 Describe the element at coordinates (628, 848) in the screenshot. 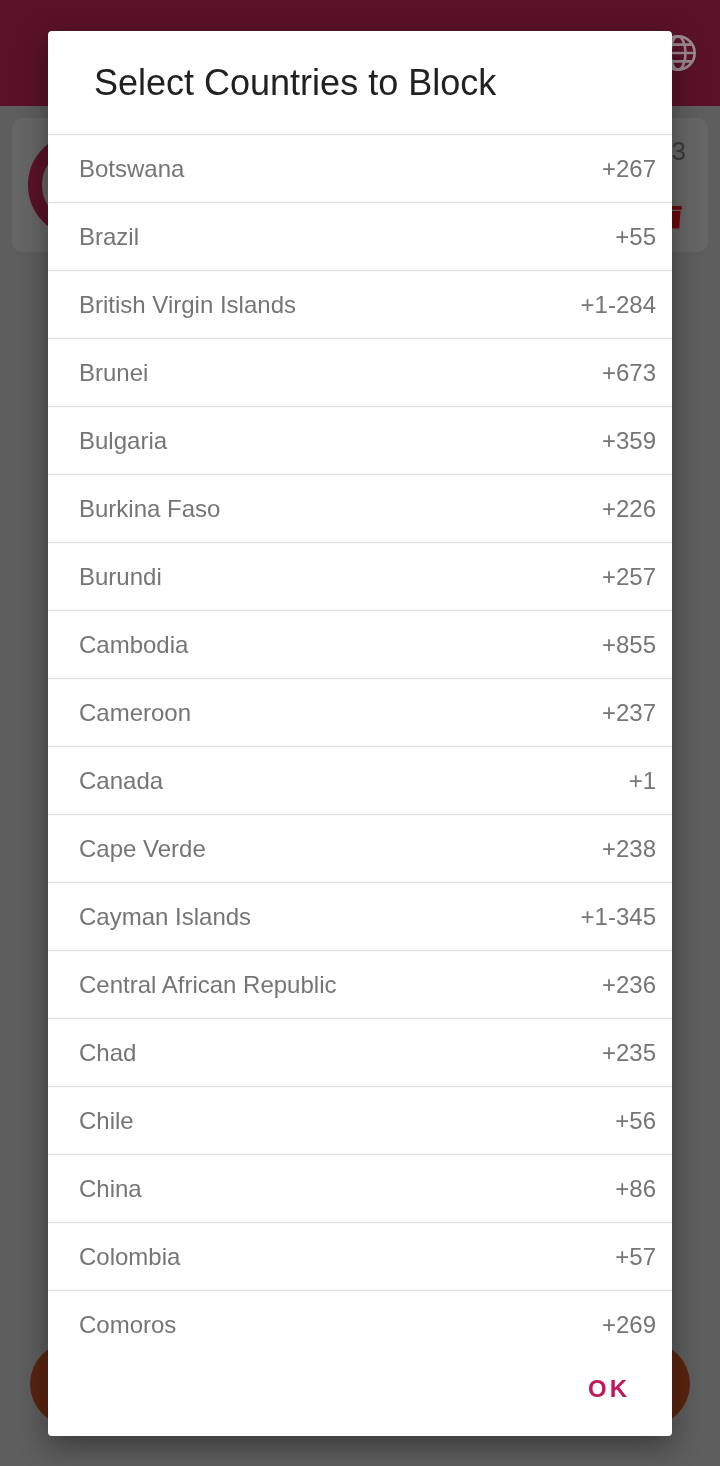

I see `country-code: +238` at that location.